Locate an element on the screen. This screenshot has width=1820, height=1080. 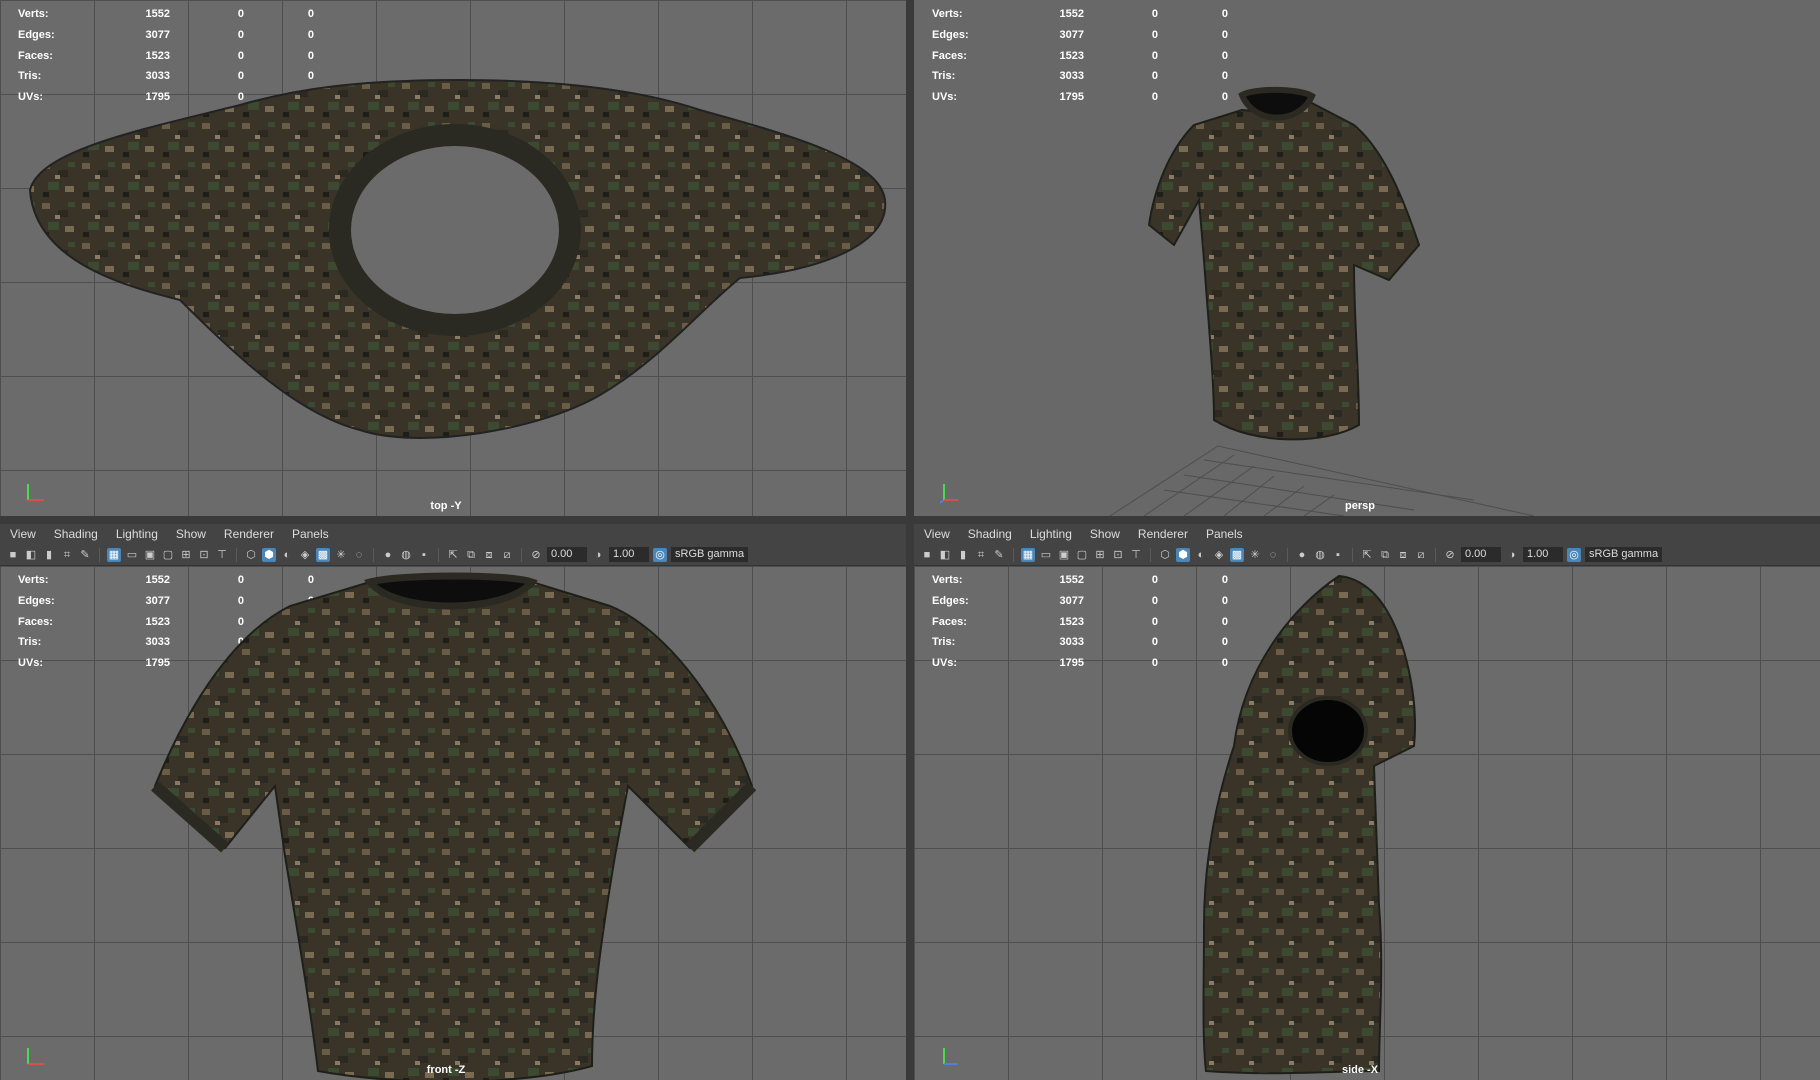
camera-label-top: top -Y is located at coordinates (446, 506).